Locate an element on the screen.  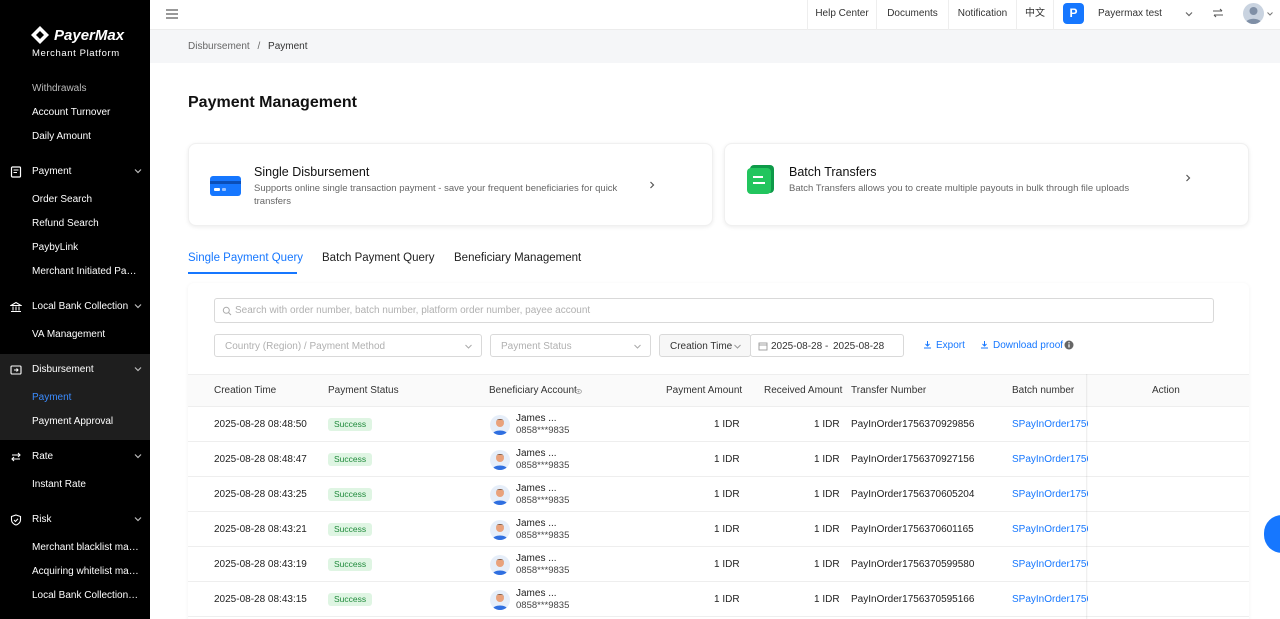
sidebar-group-risk: Risk is located at coordinates (75, 520).